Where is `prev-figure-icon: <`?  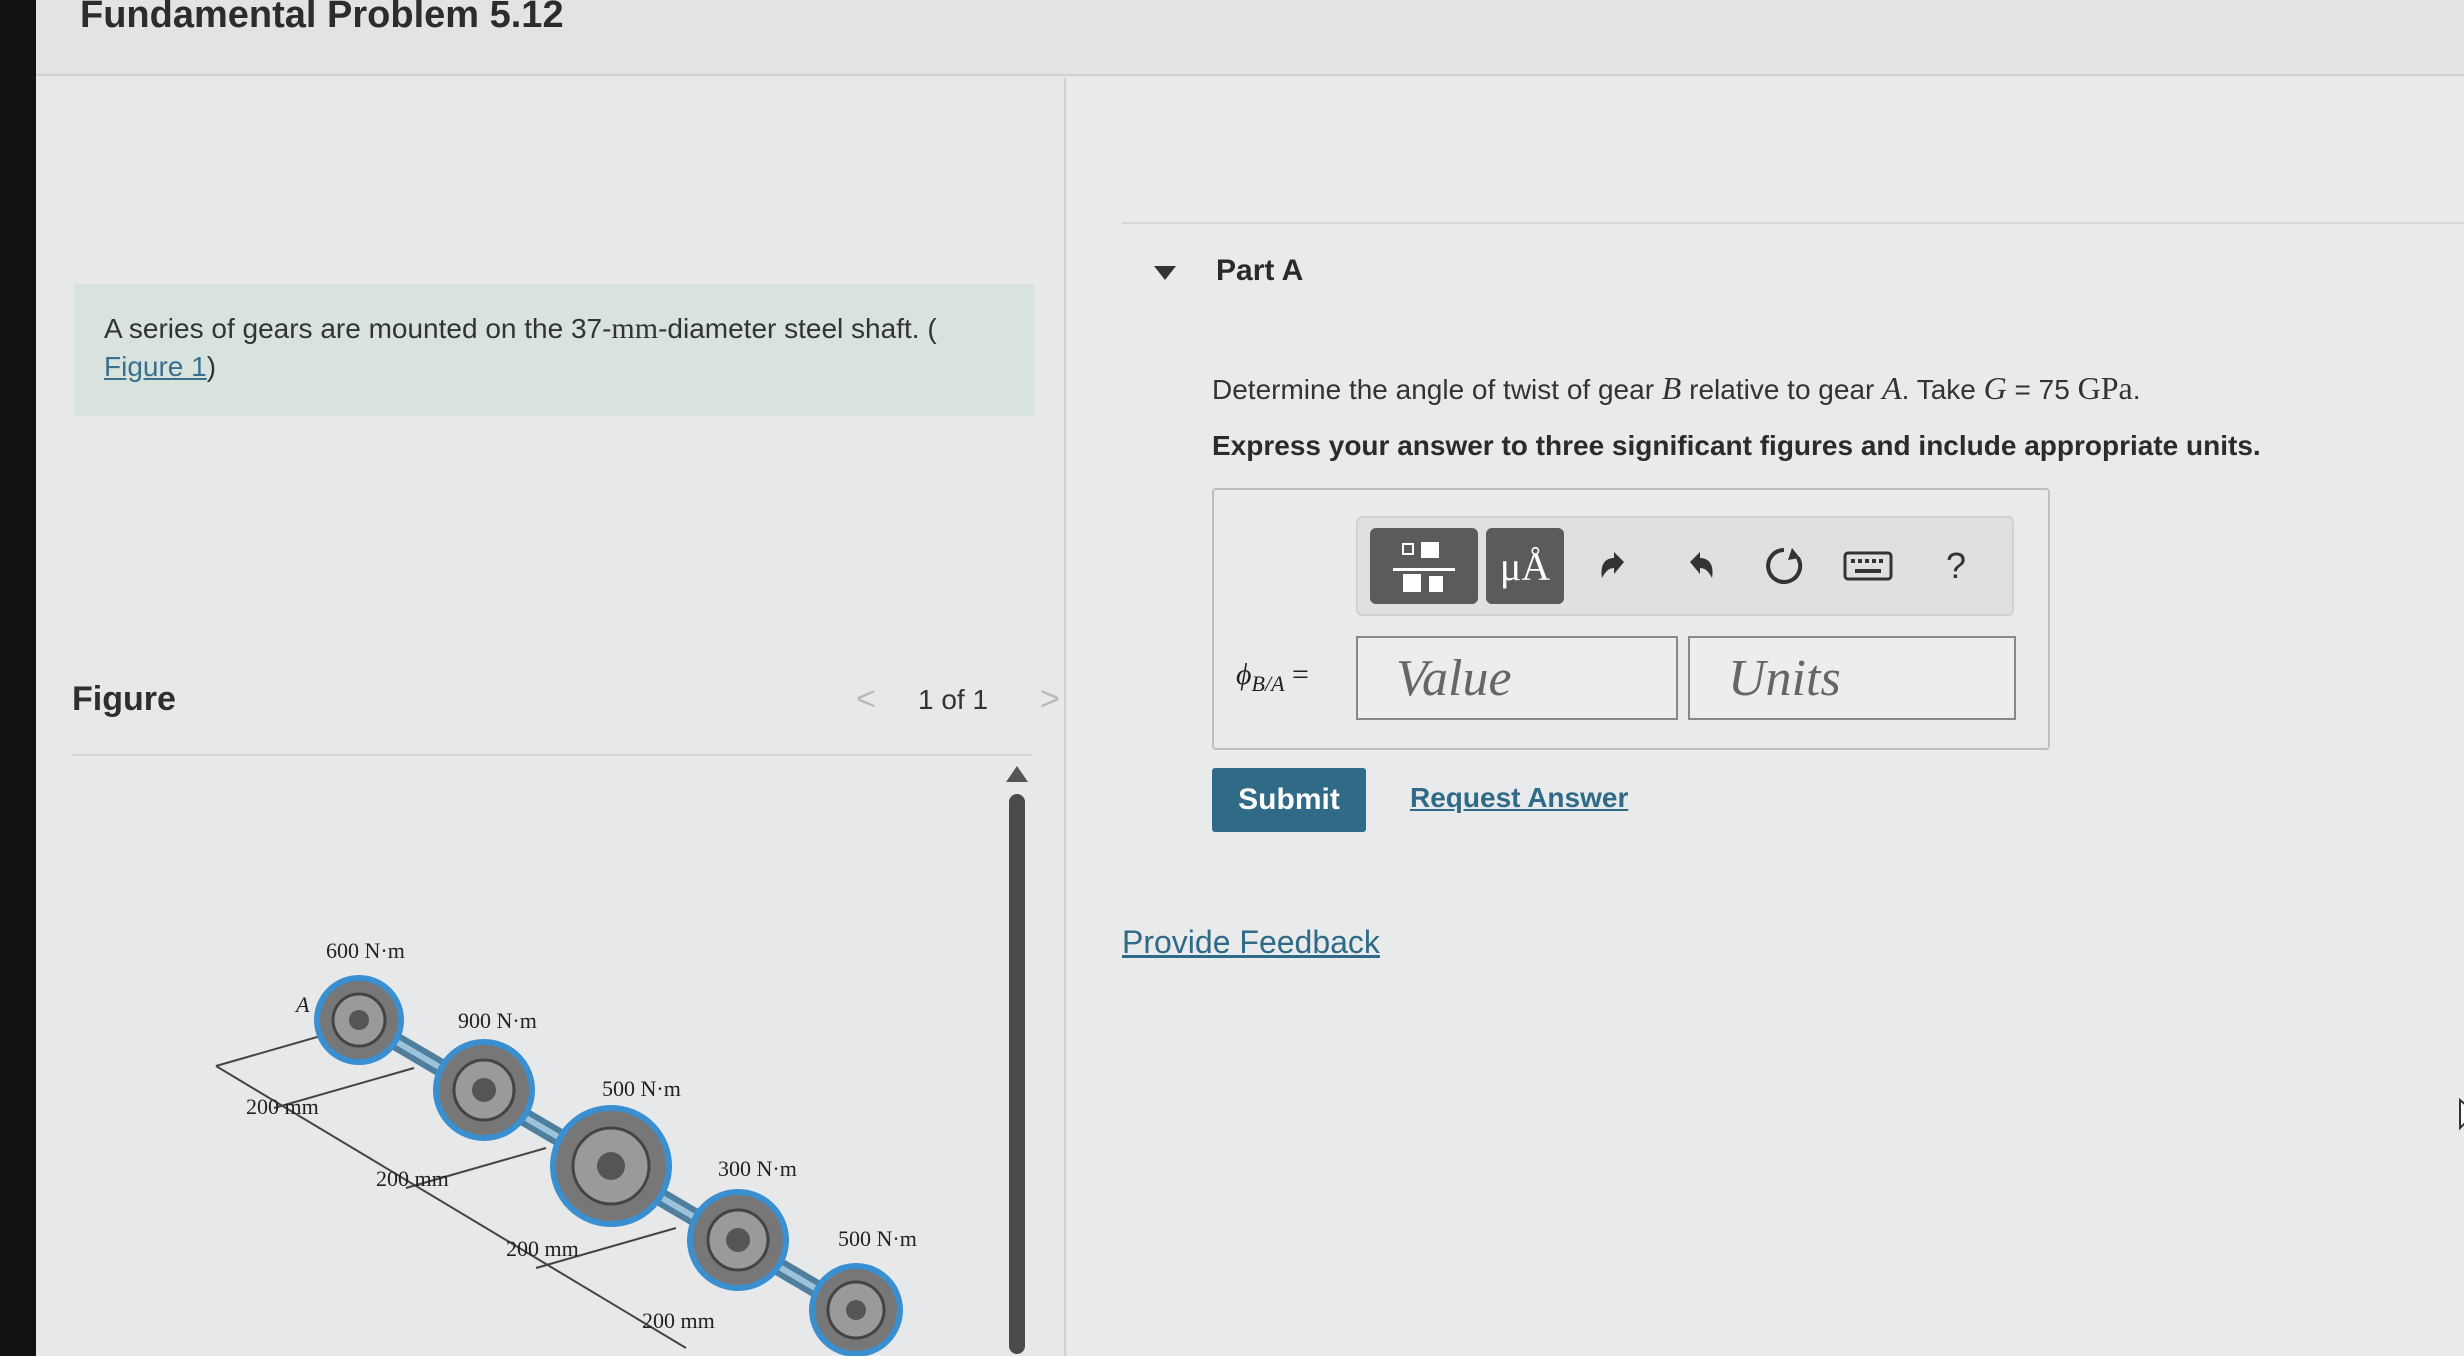 prev-figure-icon: < is located at coordinates (866, 699).